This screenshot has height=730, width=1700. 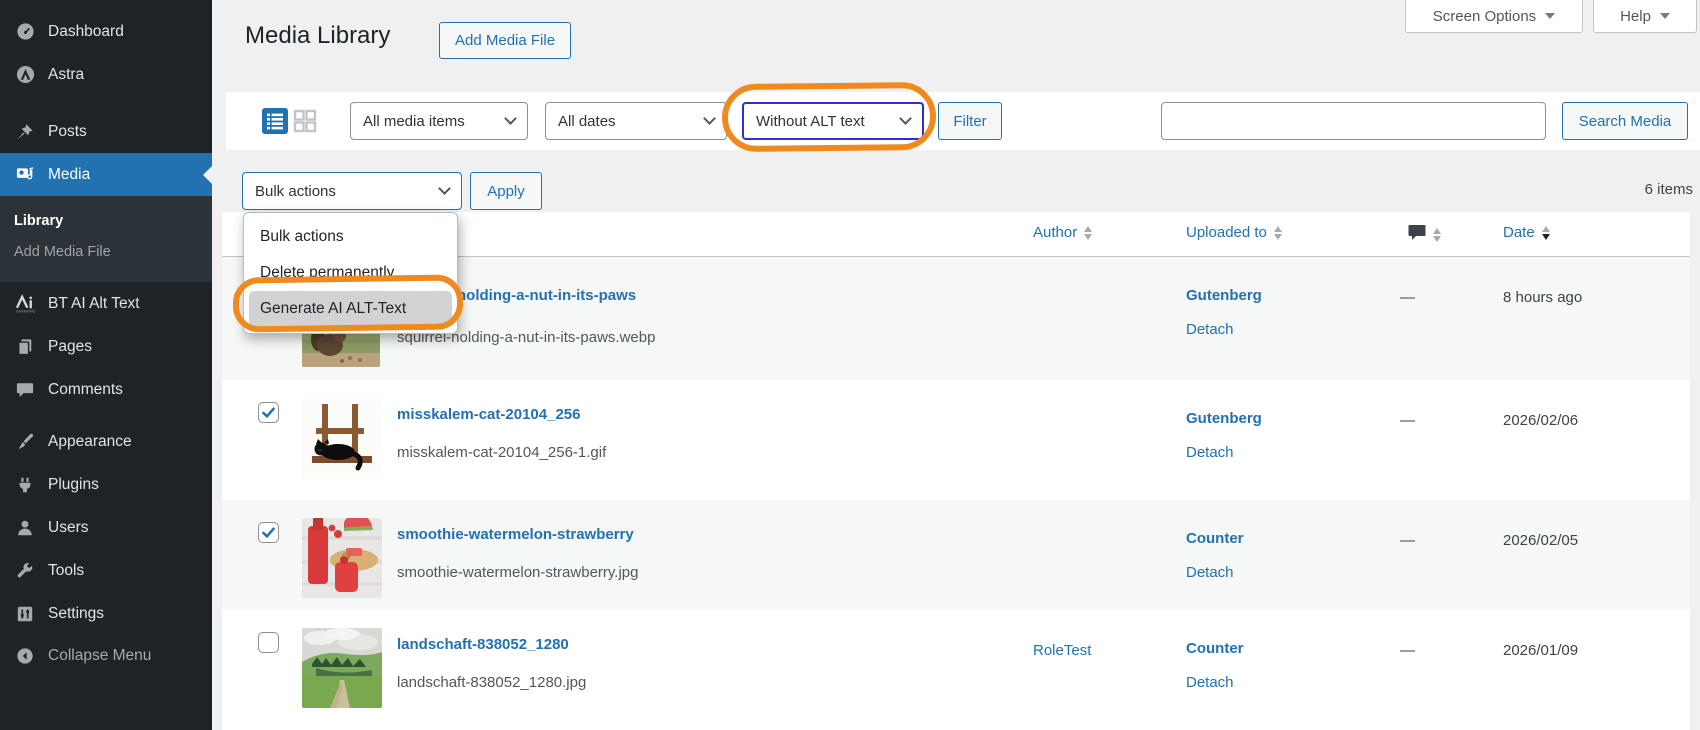 What do you see at coordinates (342, 558) in the screenshot?
I see `attachment-thumbnail-smoothie` at bounding box center [342, 558].